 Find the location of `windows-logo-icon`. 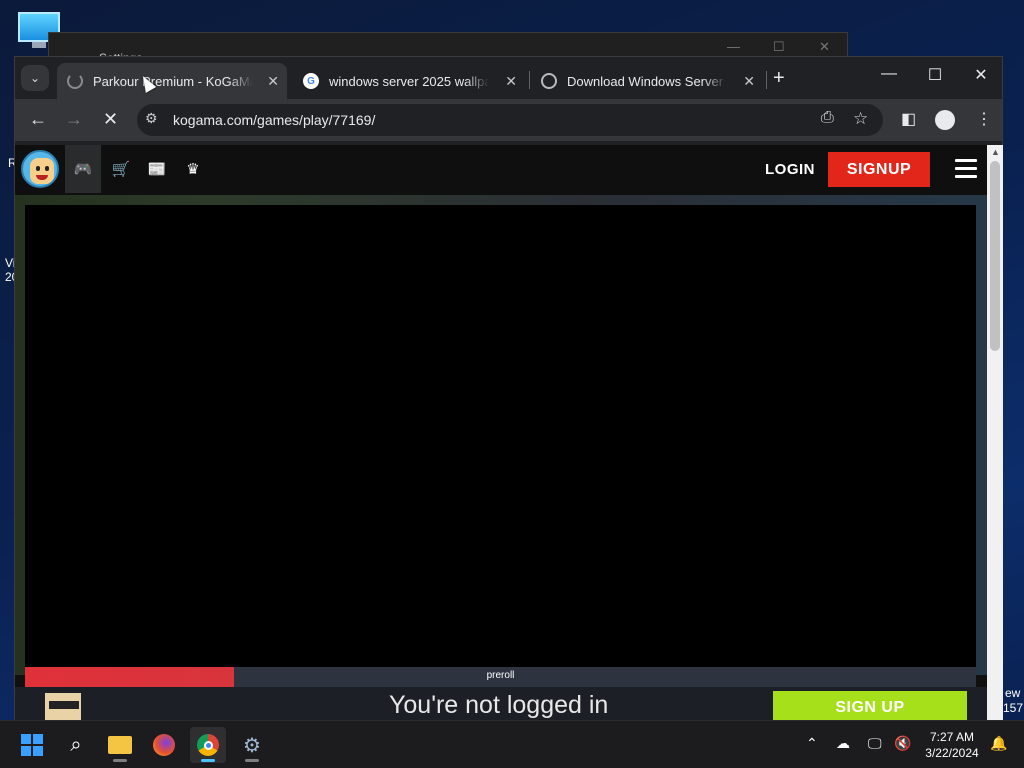

windows-logo-icon is located at coordinates (32, 745).